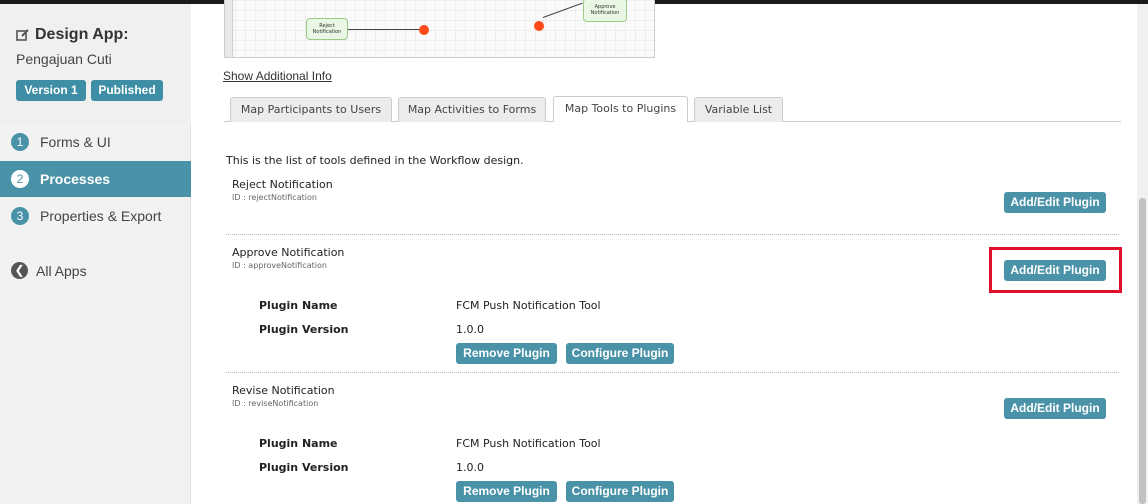  I want to click on nav-label: Forms & UI, so click(75, 142).